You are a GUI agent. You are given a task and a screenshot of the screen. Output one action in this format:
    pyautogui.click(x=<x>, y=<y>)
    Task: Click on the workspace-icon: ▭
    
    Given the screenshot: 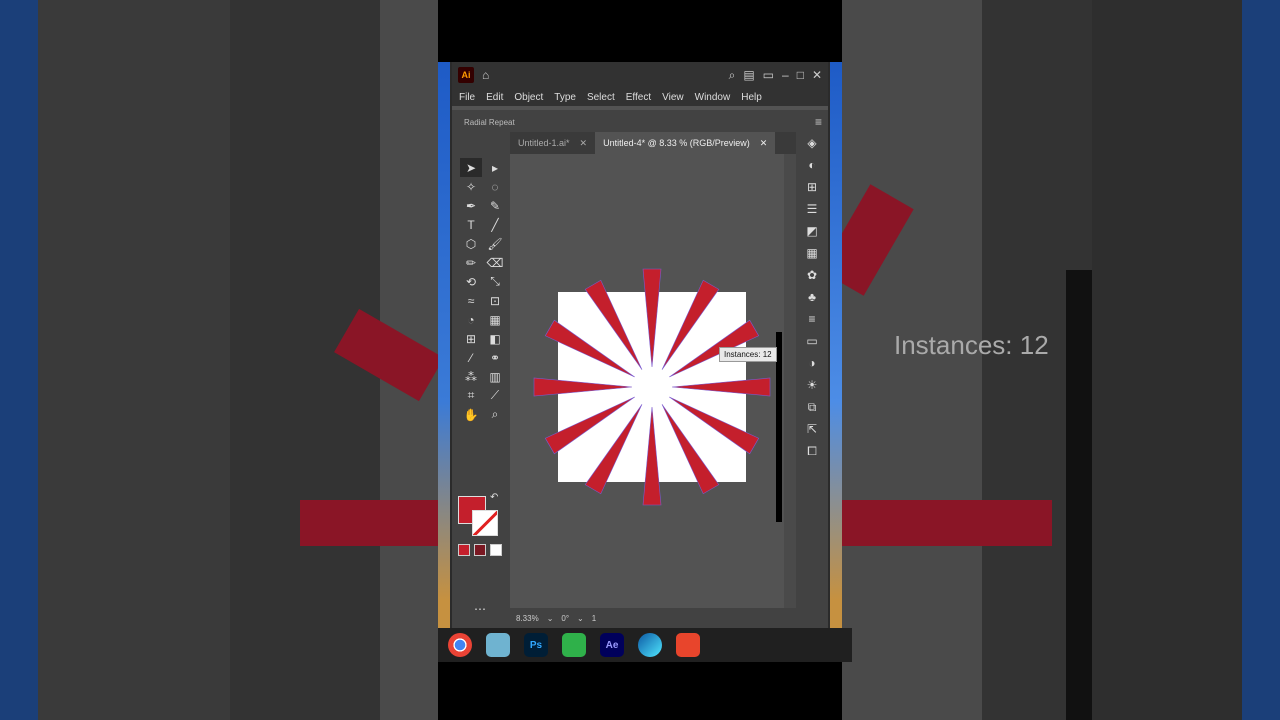 What is the action you would take?
    pyautogui.click(x=768, y=75)
    